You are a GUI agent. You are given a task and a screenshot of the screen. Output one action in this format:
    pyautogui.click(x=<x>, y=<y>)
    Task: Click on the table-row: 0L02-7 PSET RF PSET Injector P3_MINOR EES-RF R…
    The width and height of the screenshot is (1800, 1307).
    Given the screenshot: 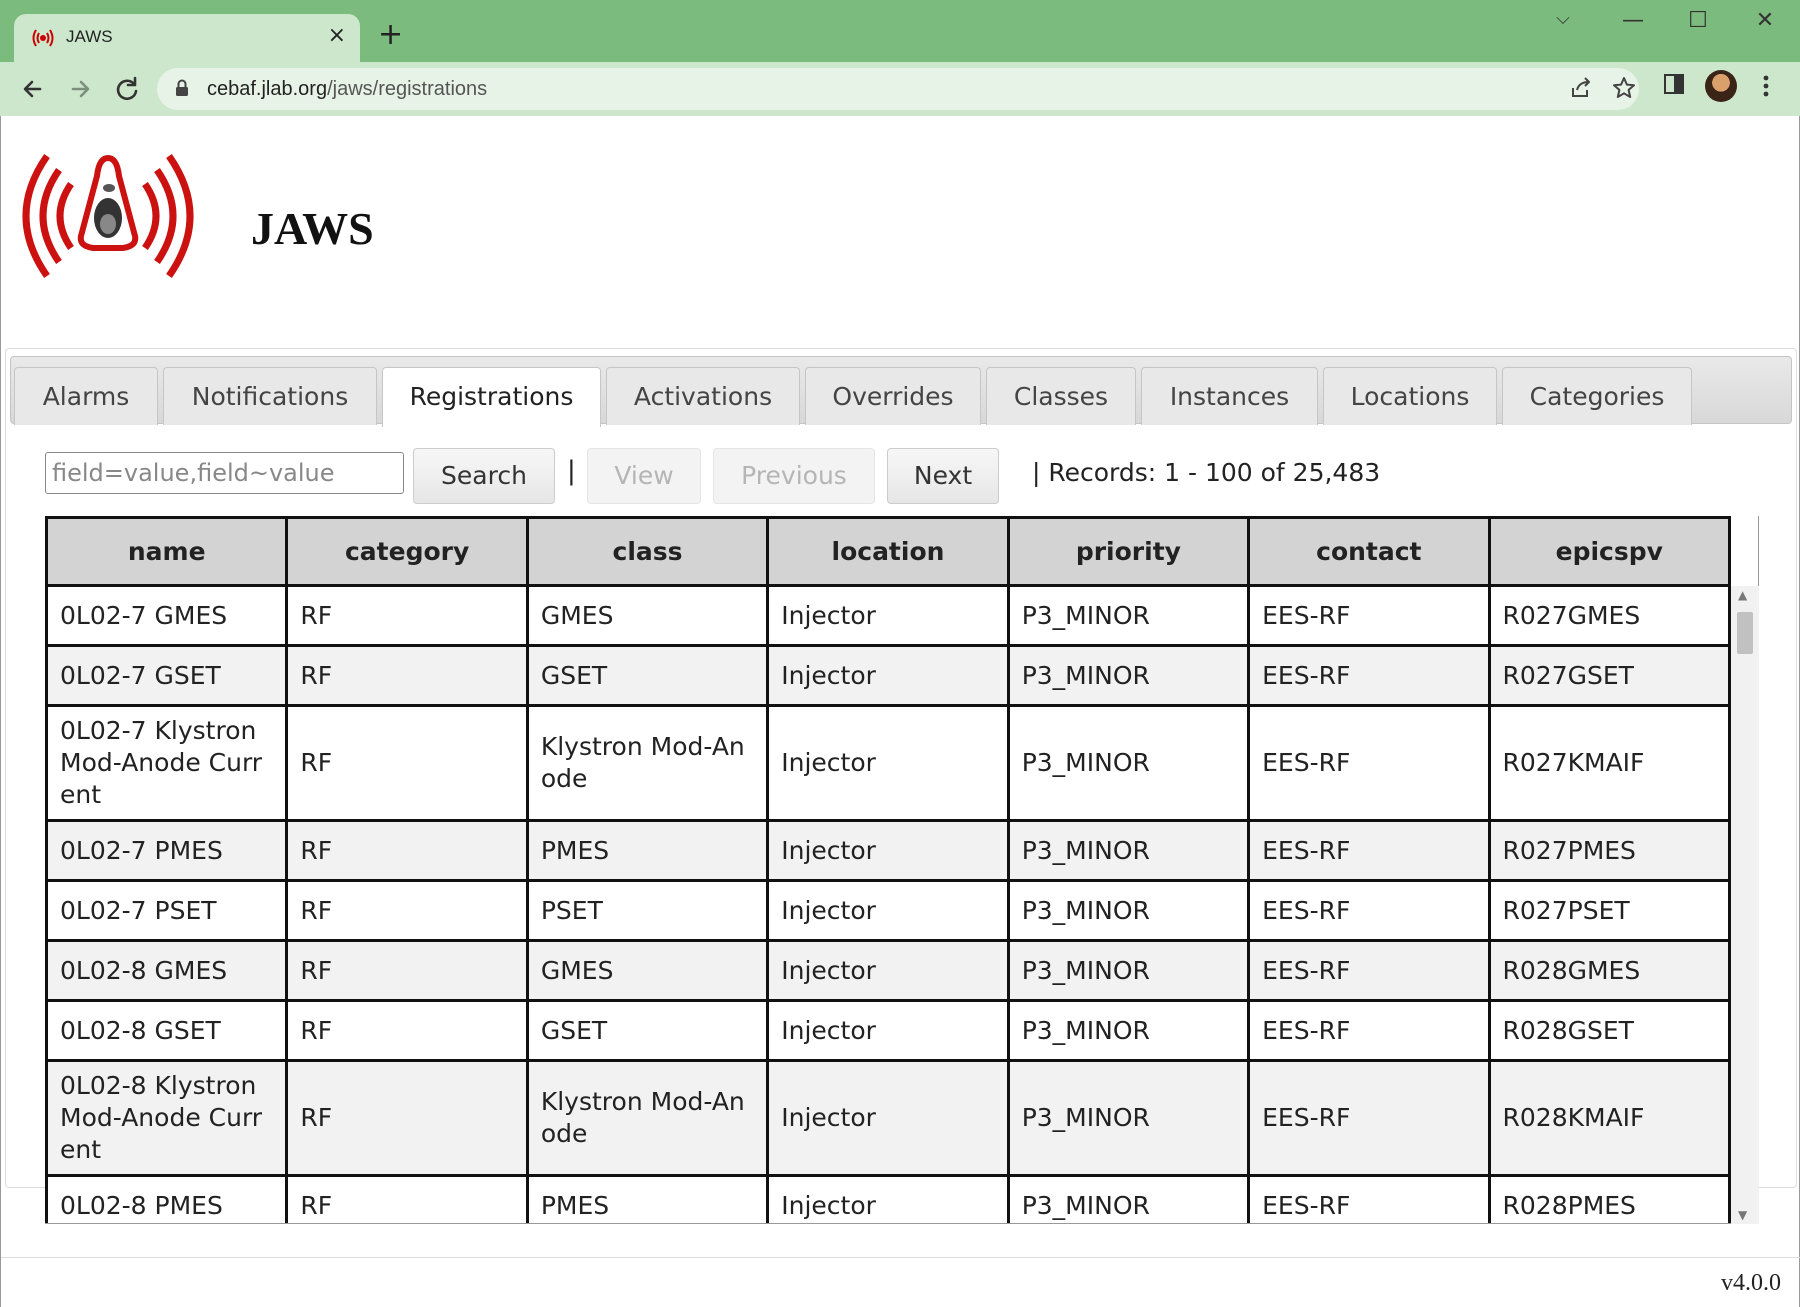 What is the action you would take?
    pyautogui.click(x=888, y=910)
    